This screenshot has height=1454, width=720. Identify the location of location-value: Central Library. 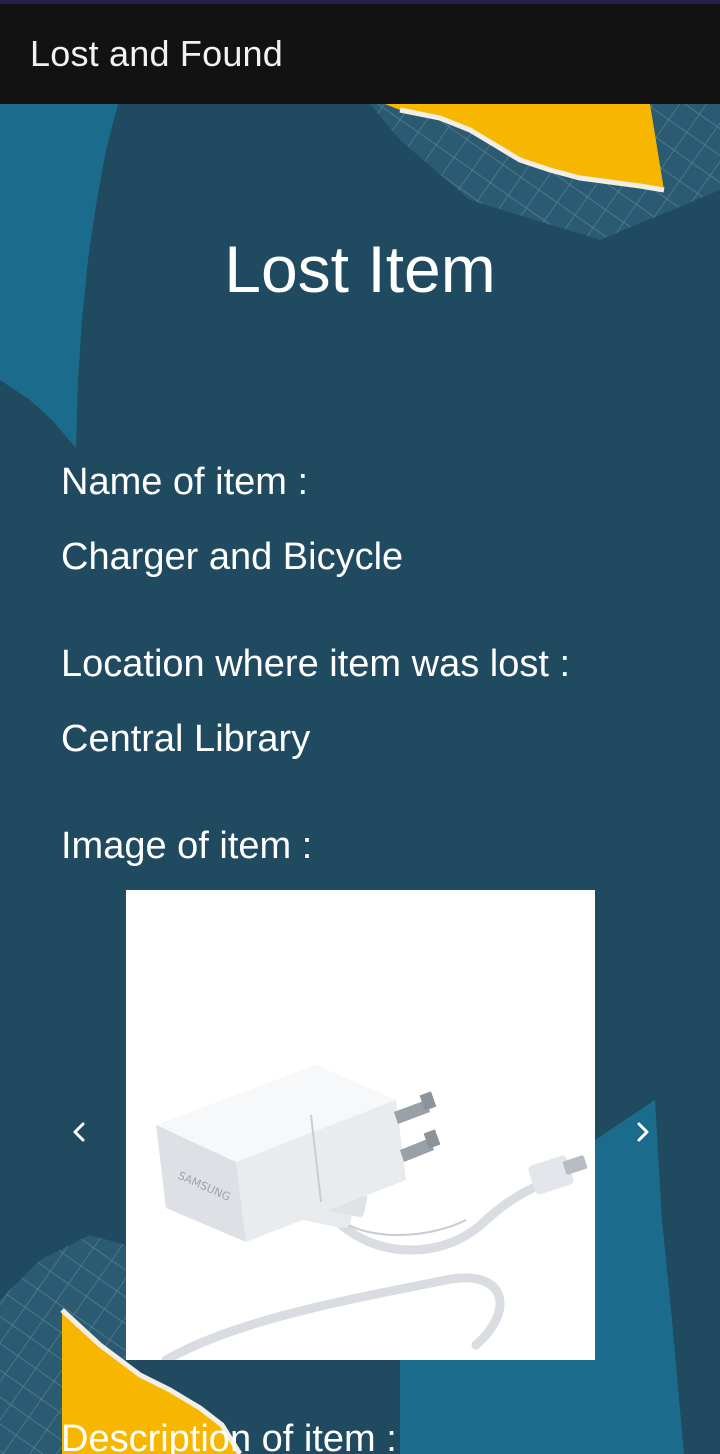
(186, 739).